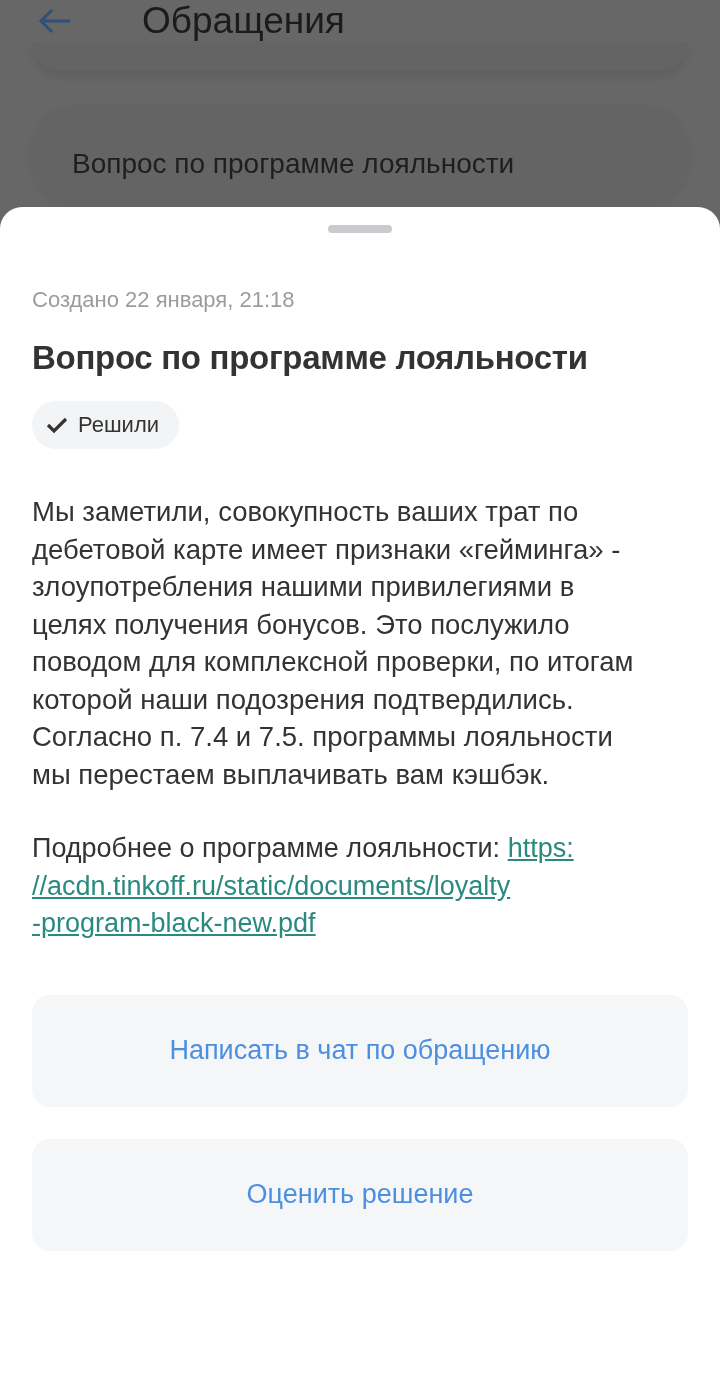  I want to click on message-text: Мы заметили, совокупность ваших трат по дебетовой карте имеет признаки «гейминга» - злоупотребления нашими привилегиями в целях получения бонусов. Это послужило поводом для комплексной проверки, по итогам которой наши подозрения подтвердились., so click(333, 606).